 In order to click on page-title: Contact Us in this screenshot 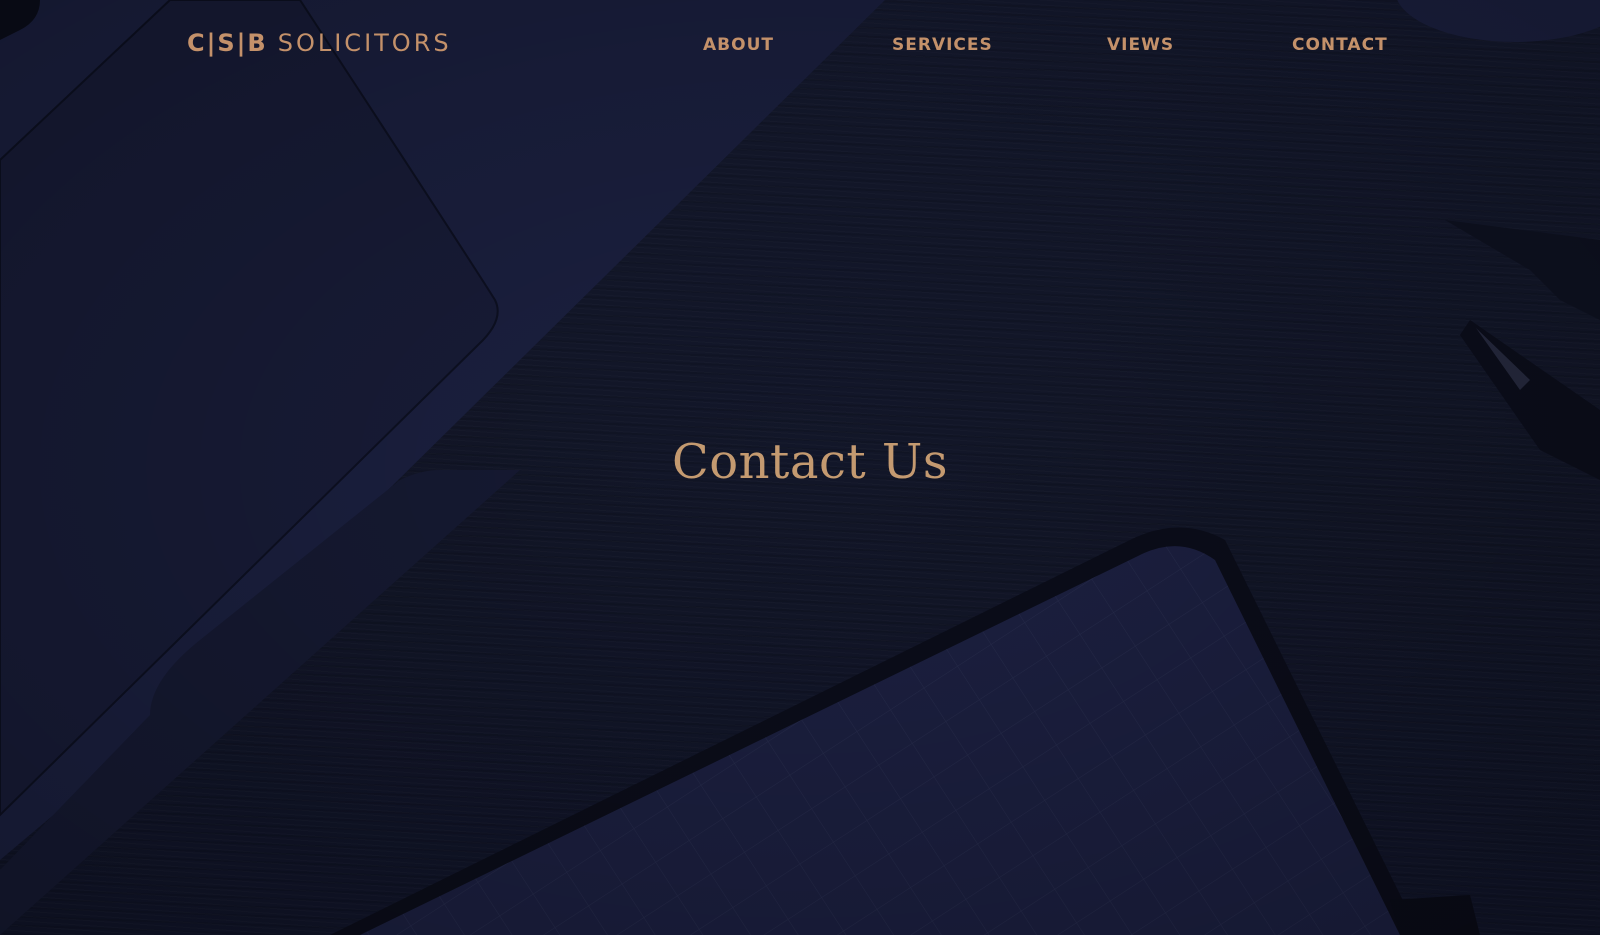, I will do `click(810, 462)`.